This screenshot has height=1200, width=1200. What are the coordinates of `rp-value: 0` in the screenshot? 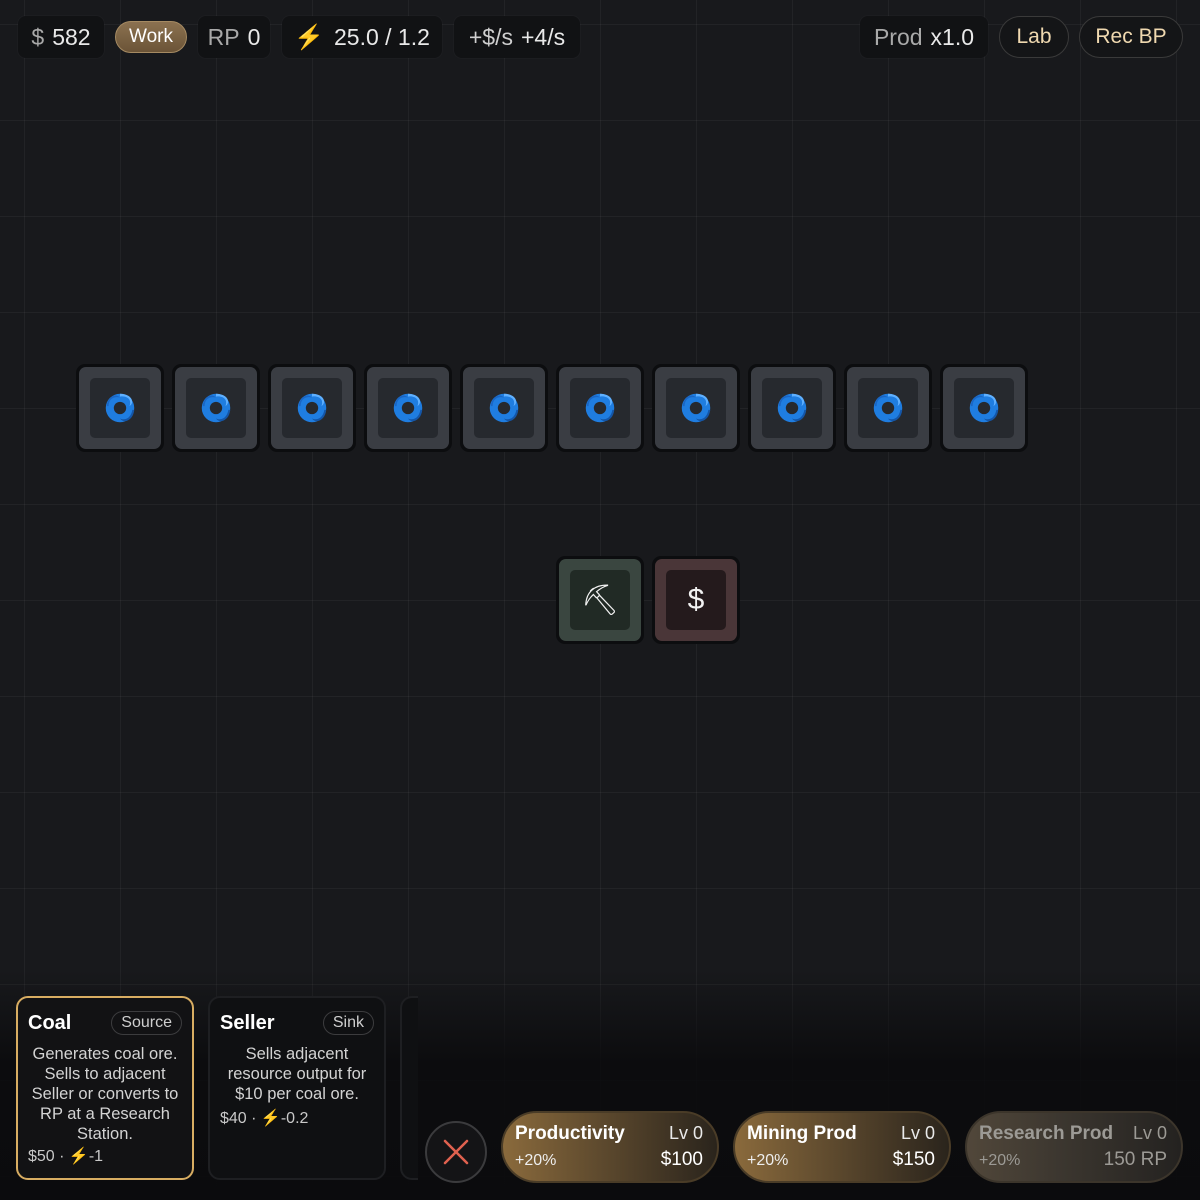 It's located at (254, 36).